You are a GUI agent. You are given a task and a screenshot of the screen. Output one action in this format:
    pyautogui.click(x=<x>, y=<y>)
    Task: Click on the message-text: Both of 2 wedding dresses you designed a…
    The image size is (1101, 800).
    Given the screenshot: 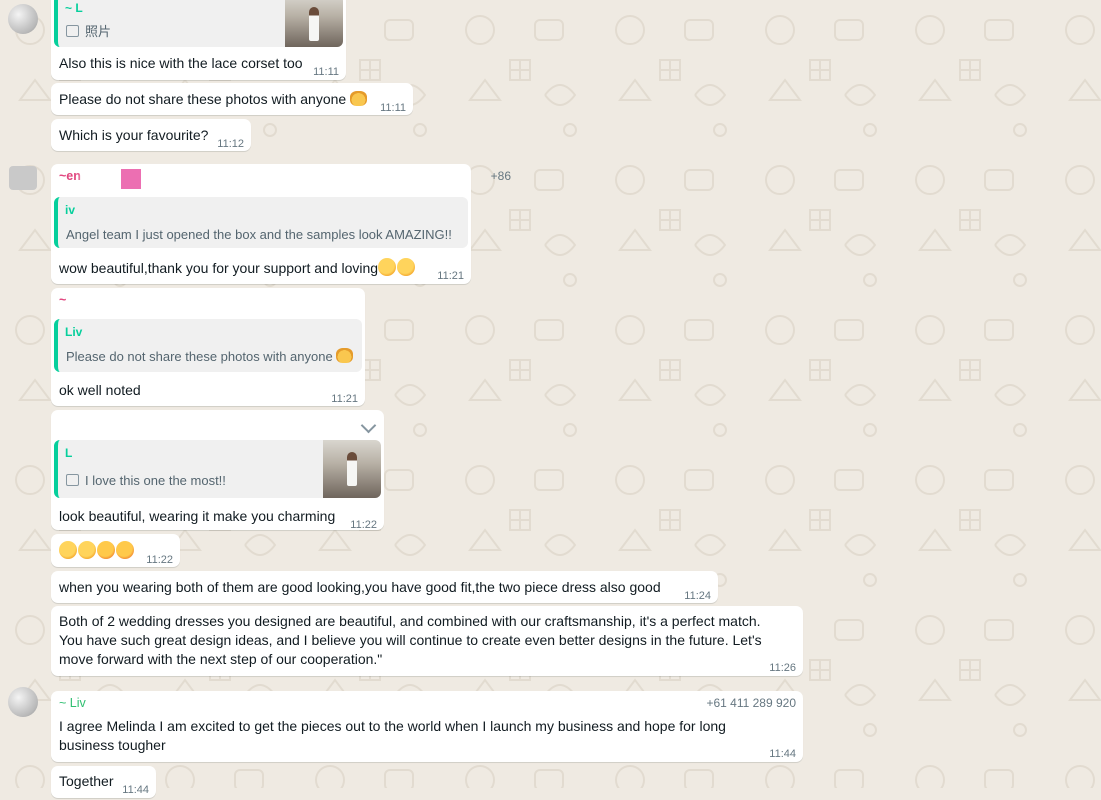 What is the action you would take?
    pyautogui.click(x=412, y=640)
    